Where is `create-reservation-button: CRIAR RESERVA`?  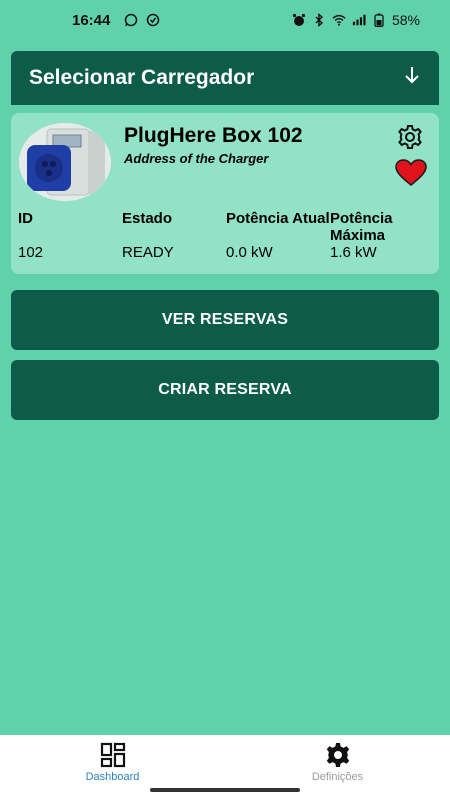
create-reservation-button: CRIAR RESERVA is located at coordinates (225, 390).